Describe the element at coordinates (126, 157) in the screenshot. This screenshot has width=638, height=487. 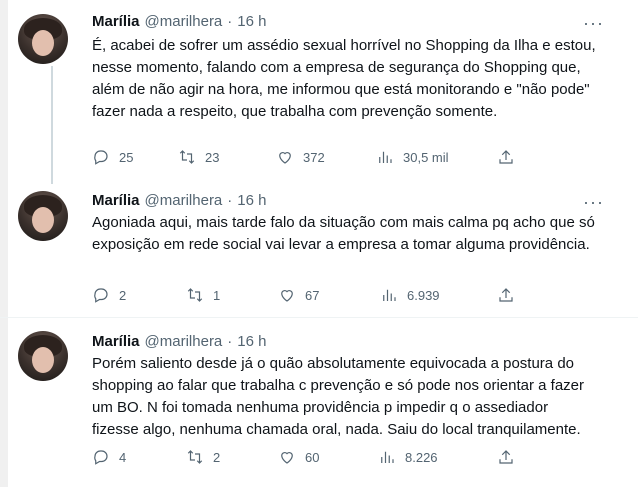
I see `reply-count: 25` at that location.